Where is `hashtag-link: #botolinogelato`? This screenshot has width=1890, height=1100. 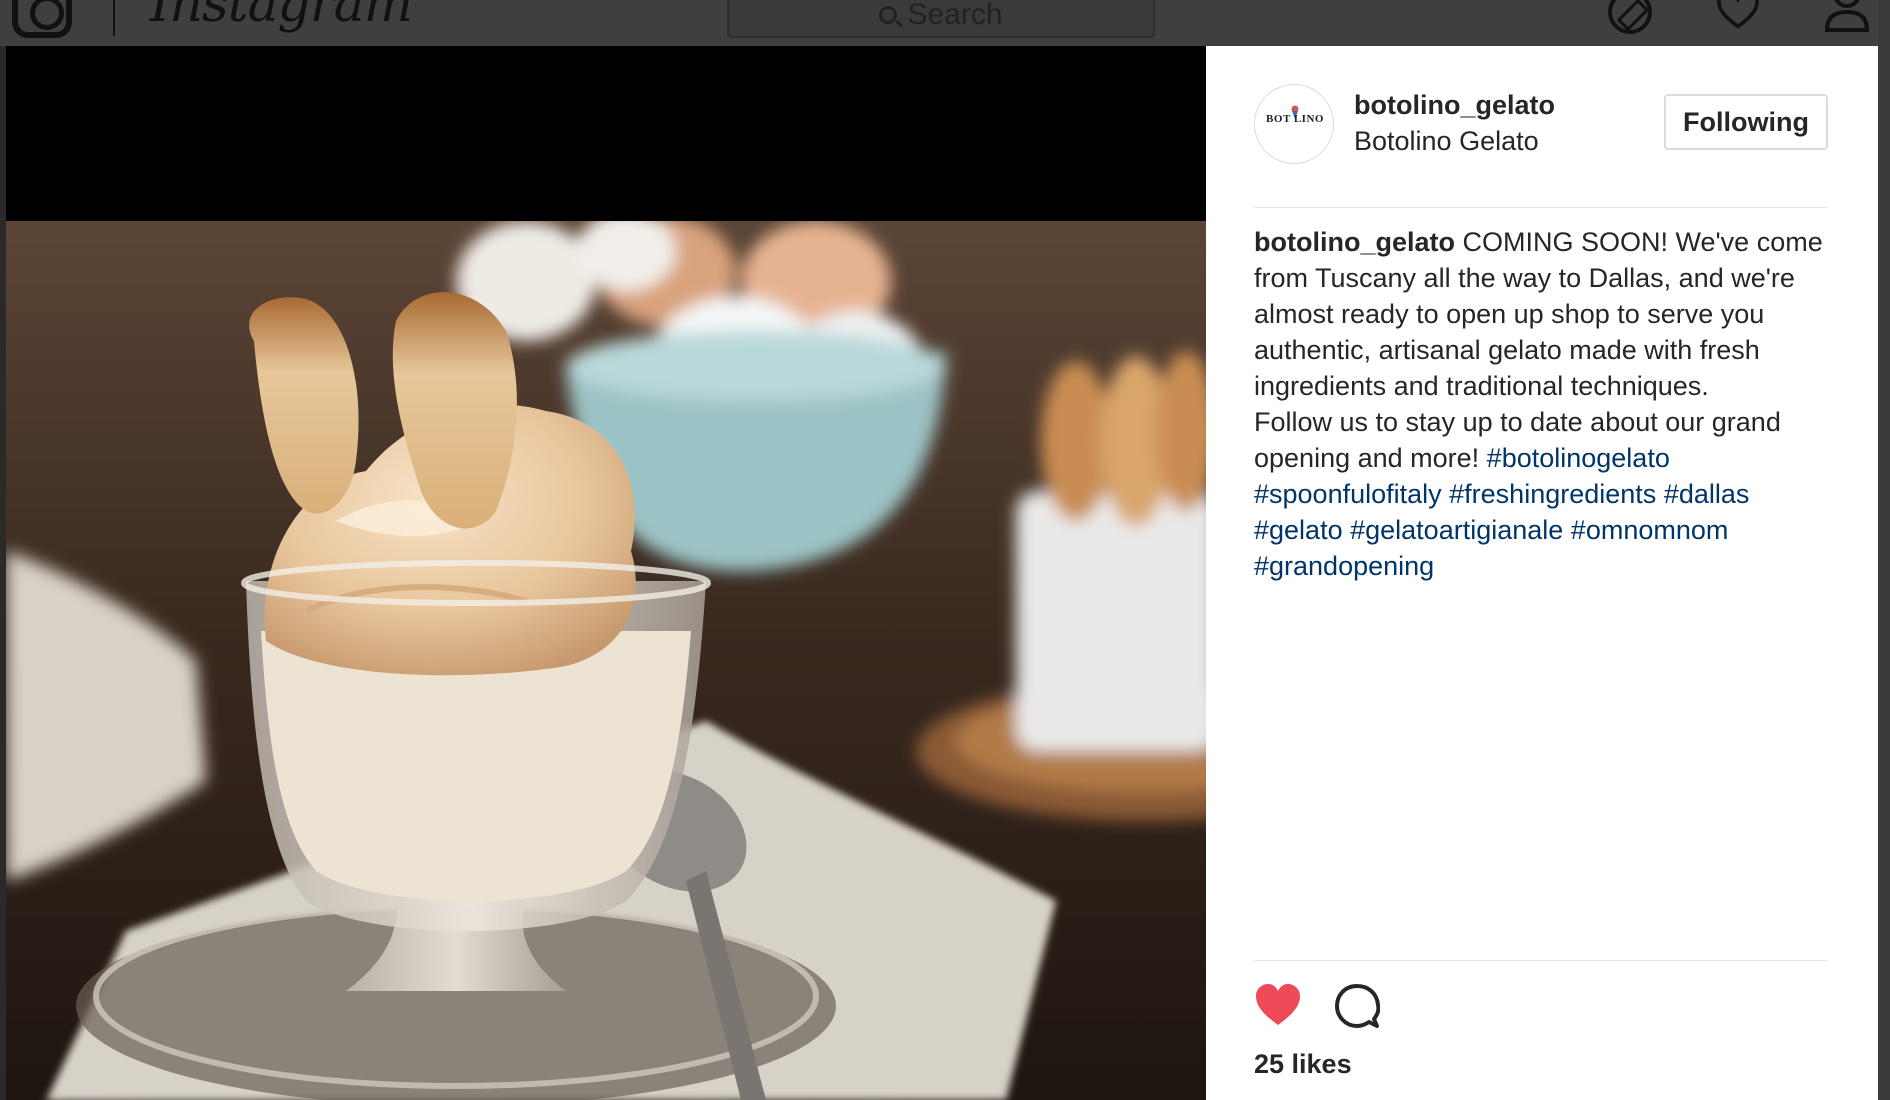 hashtag-link: #botolinogelato is located at coordinates (1578, 458).